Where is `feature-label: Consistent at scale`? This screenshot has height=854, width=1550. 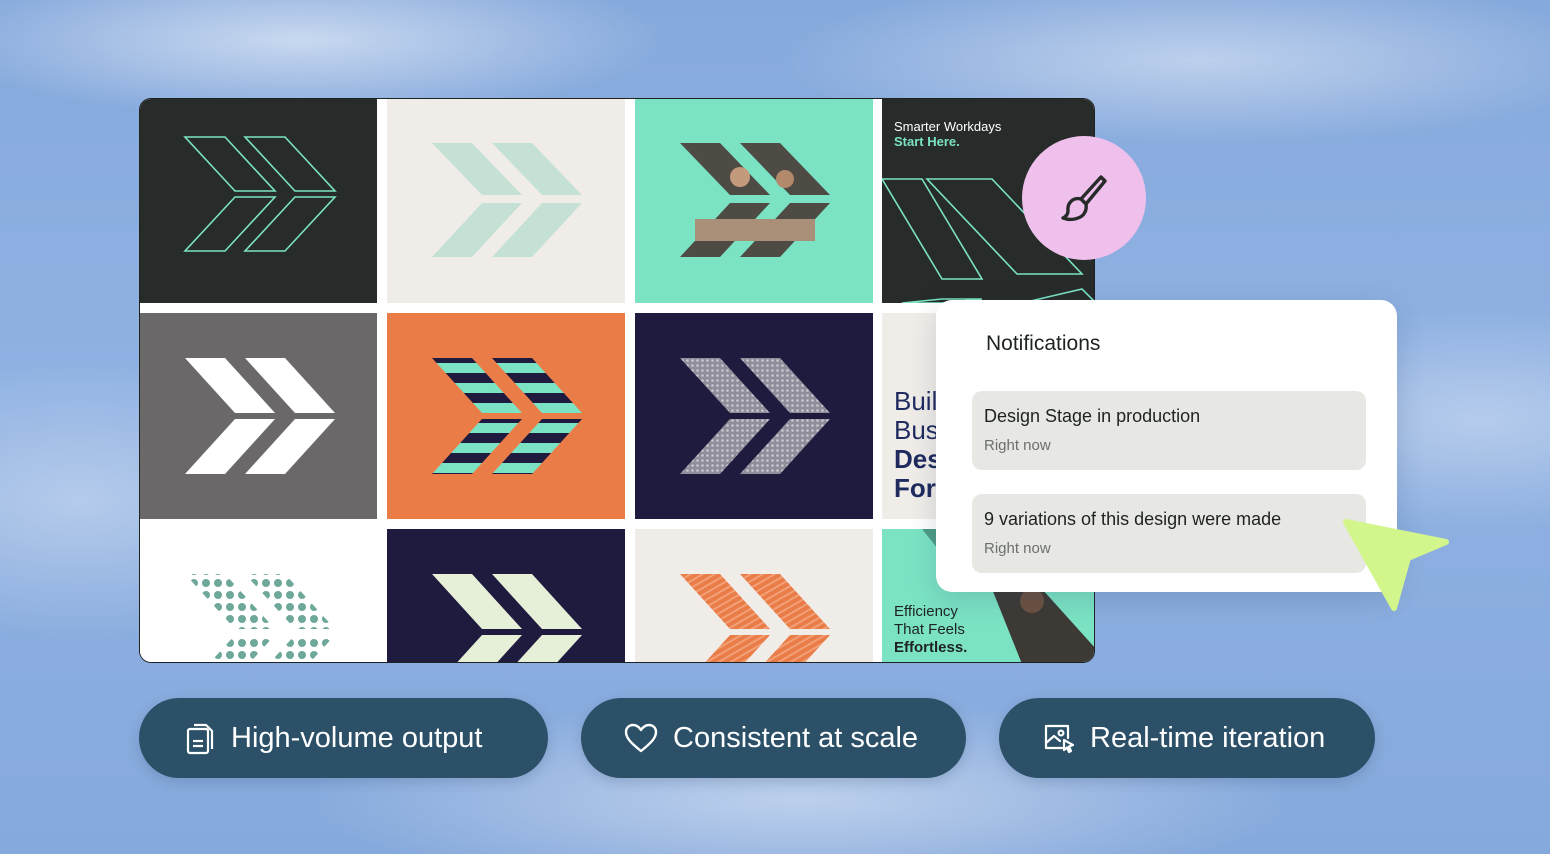 feature-label: Consistent at scale is located at coordinates (796, 737).